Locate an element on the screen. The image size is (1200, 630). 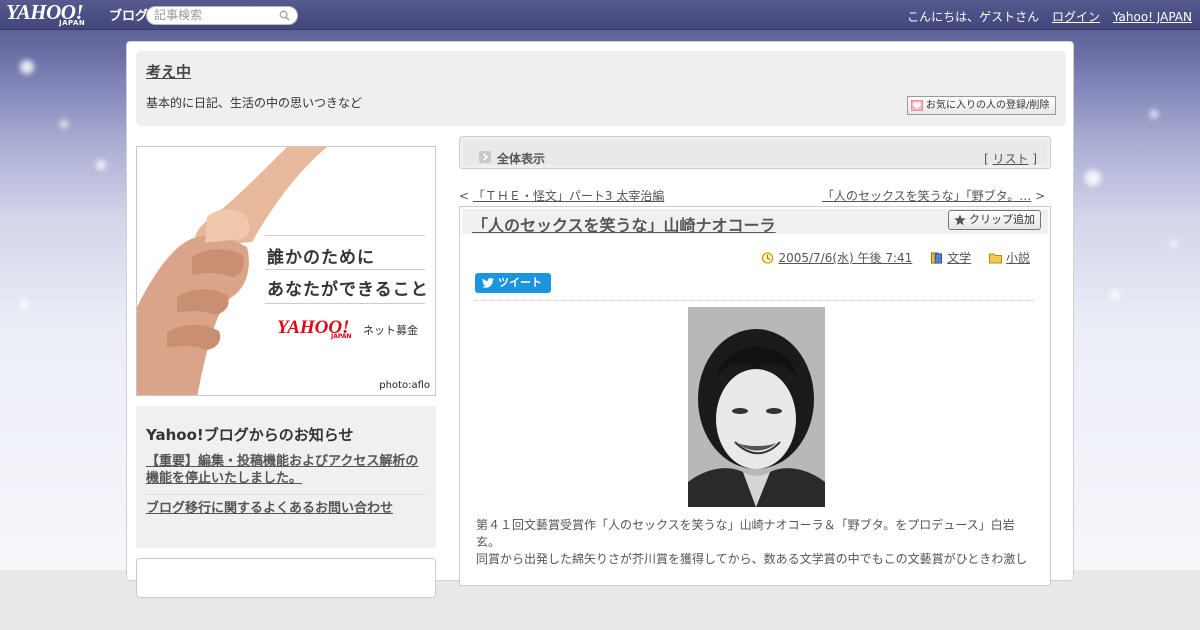
next-marker: > is located at coordinates (1038, 196).